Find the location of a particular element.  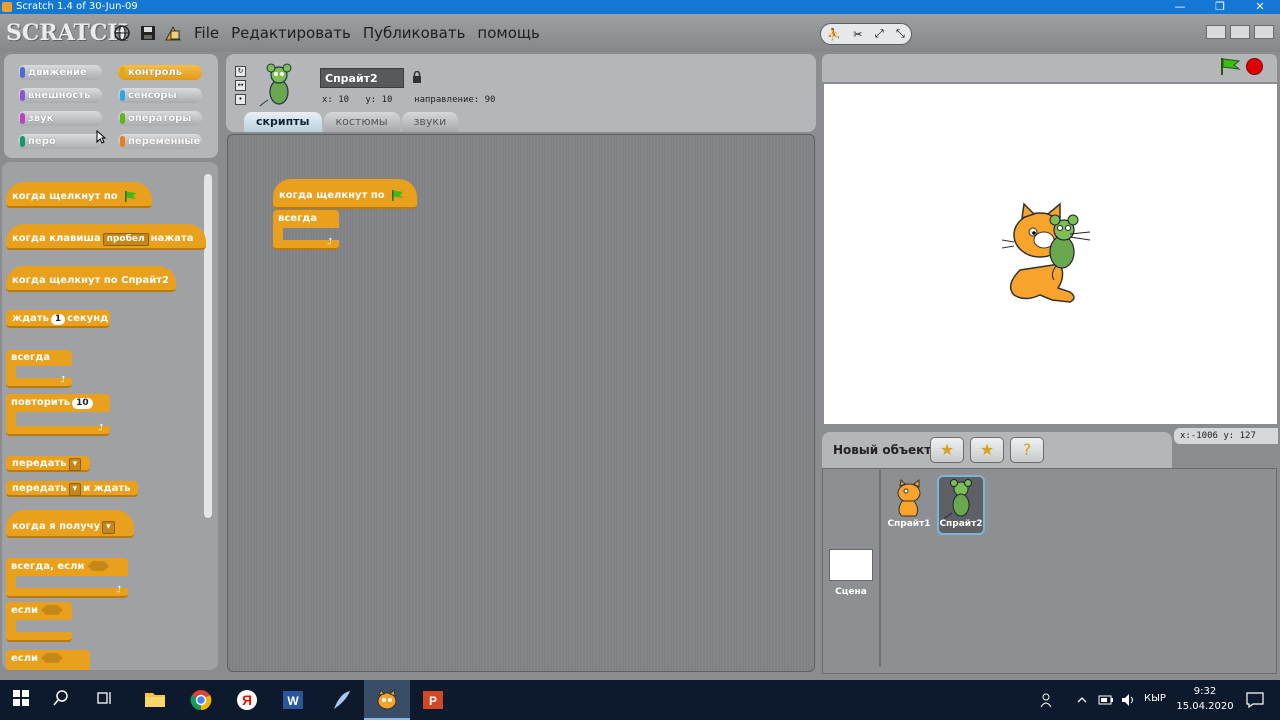

tab-scripts: скрипты is located at coordinates (283, 122).